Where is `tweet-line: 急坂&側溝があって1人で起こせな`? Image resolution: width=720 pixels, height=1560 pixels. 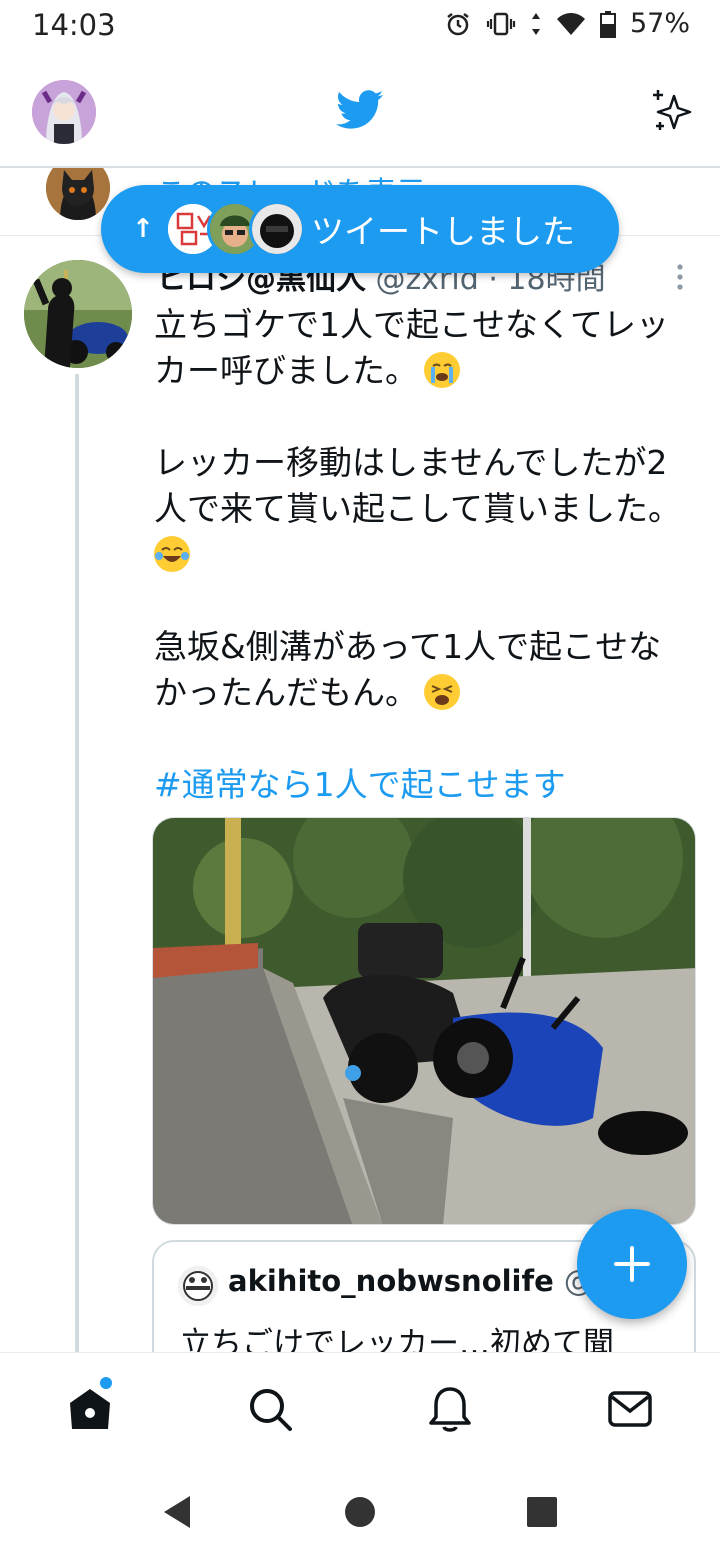 tweet-line: 急坂&側溝があって1人で起こせな is located at coordinates (408, 646).